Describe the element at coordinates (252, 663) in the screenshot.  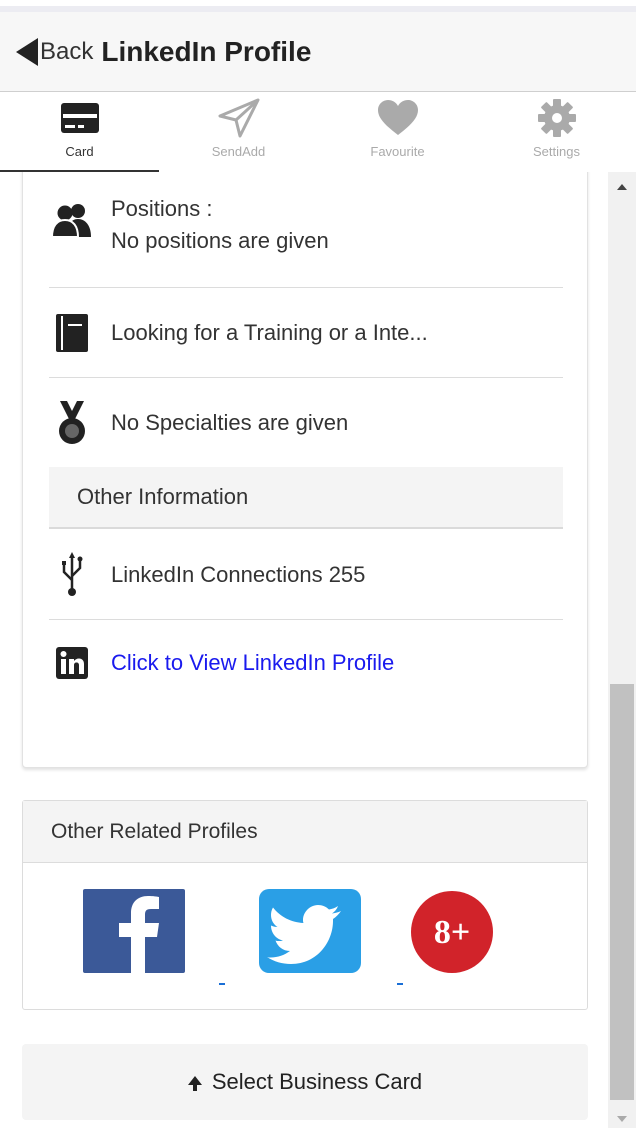
I see `view-linkedin-profile-link: Click to View LinkedIn Profile` at that location.